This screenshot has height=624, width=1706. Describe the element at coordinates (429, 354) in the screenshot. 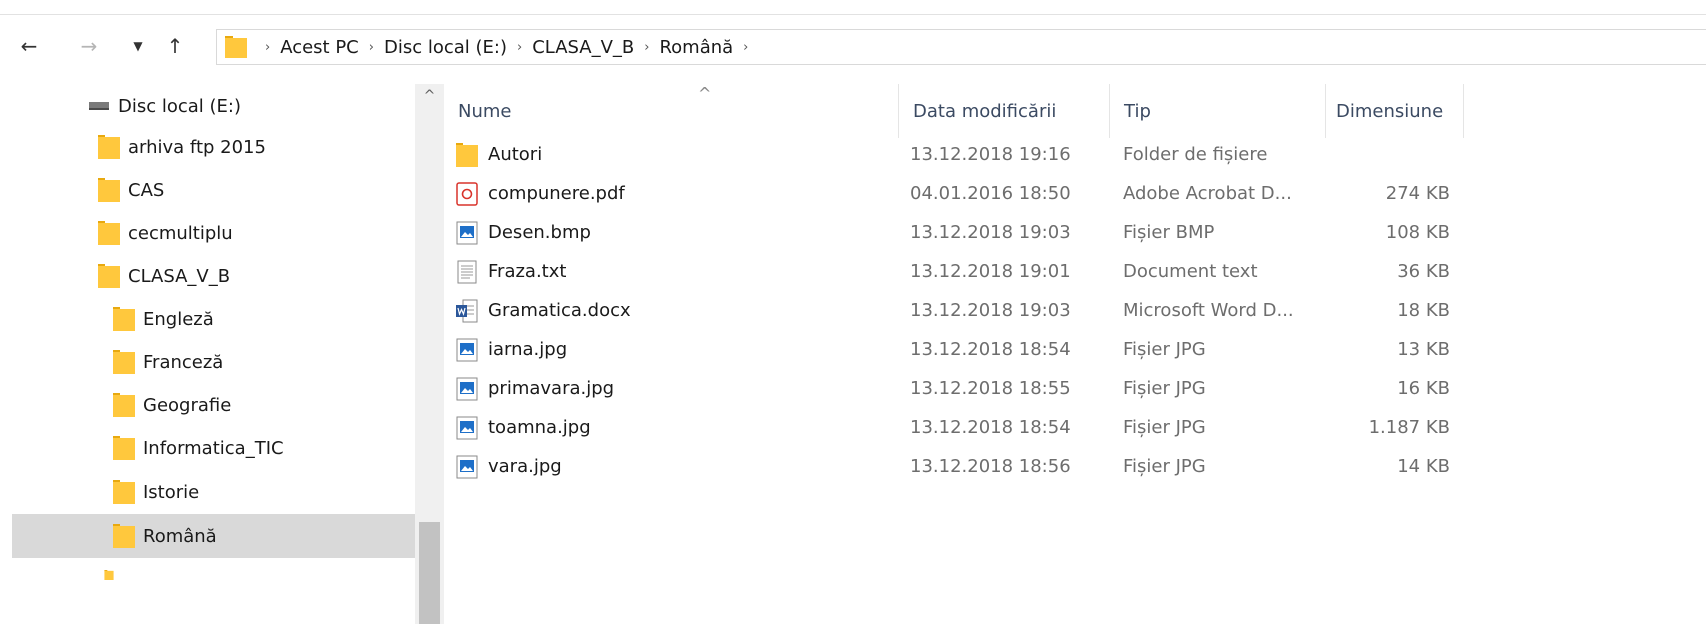

I see `sidebar-scrollbar: ^` at that location.